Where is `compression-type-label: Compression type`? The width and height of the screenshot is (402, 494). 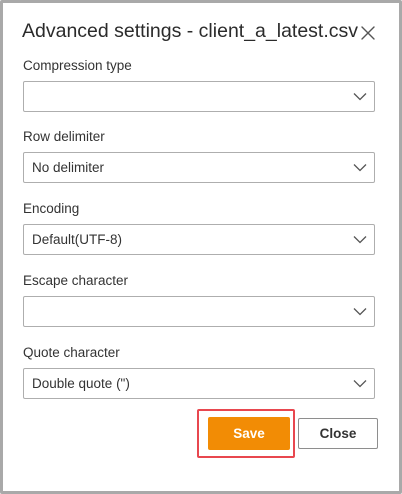 compression-type-label: Compression type is located at coordinates (77, 65).